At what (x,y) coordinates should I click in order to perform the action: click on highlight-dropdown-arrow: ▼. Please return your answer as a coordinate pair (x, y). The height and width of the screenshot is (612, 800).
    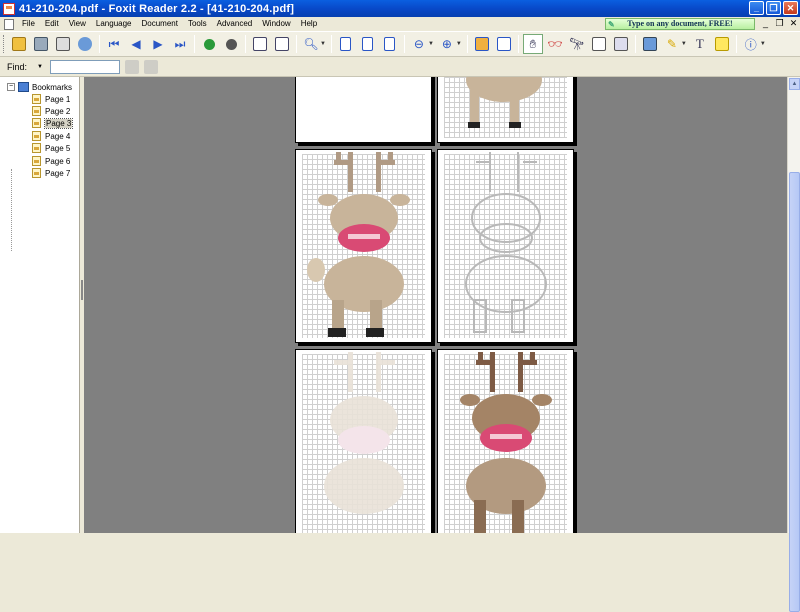
    Looking at the image, I should click on (684, 44).